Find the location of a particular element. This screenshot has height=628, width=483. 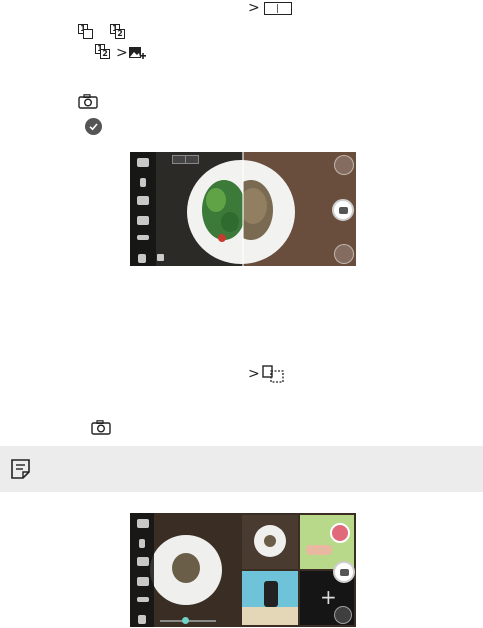

check-icon is located at coordinates (93, 126).